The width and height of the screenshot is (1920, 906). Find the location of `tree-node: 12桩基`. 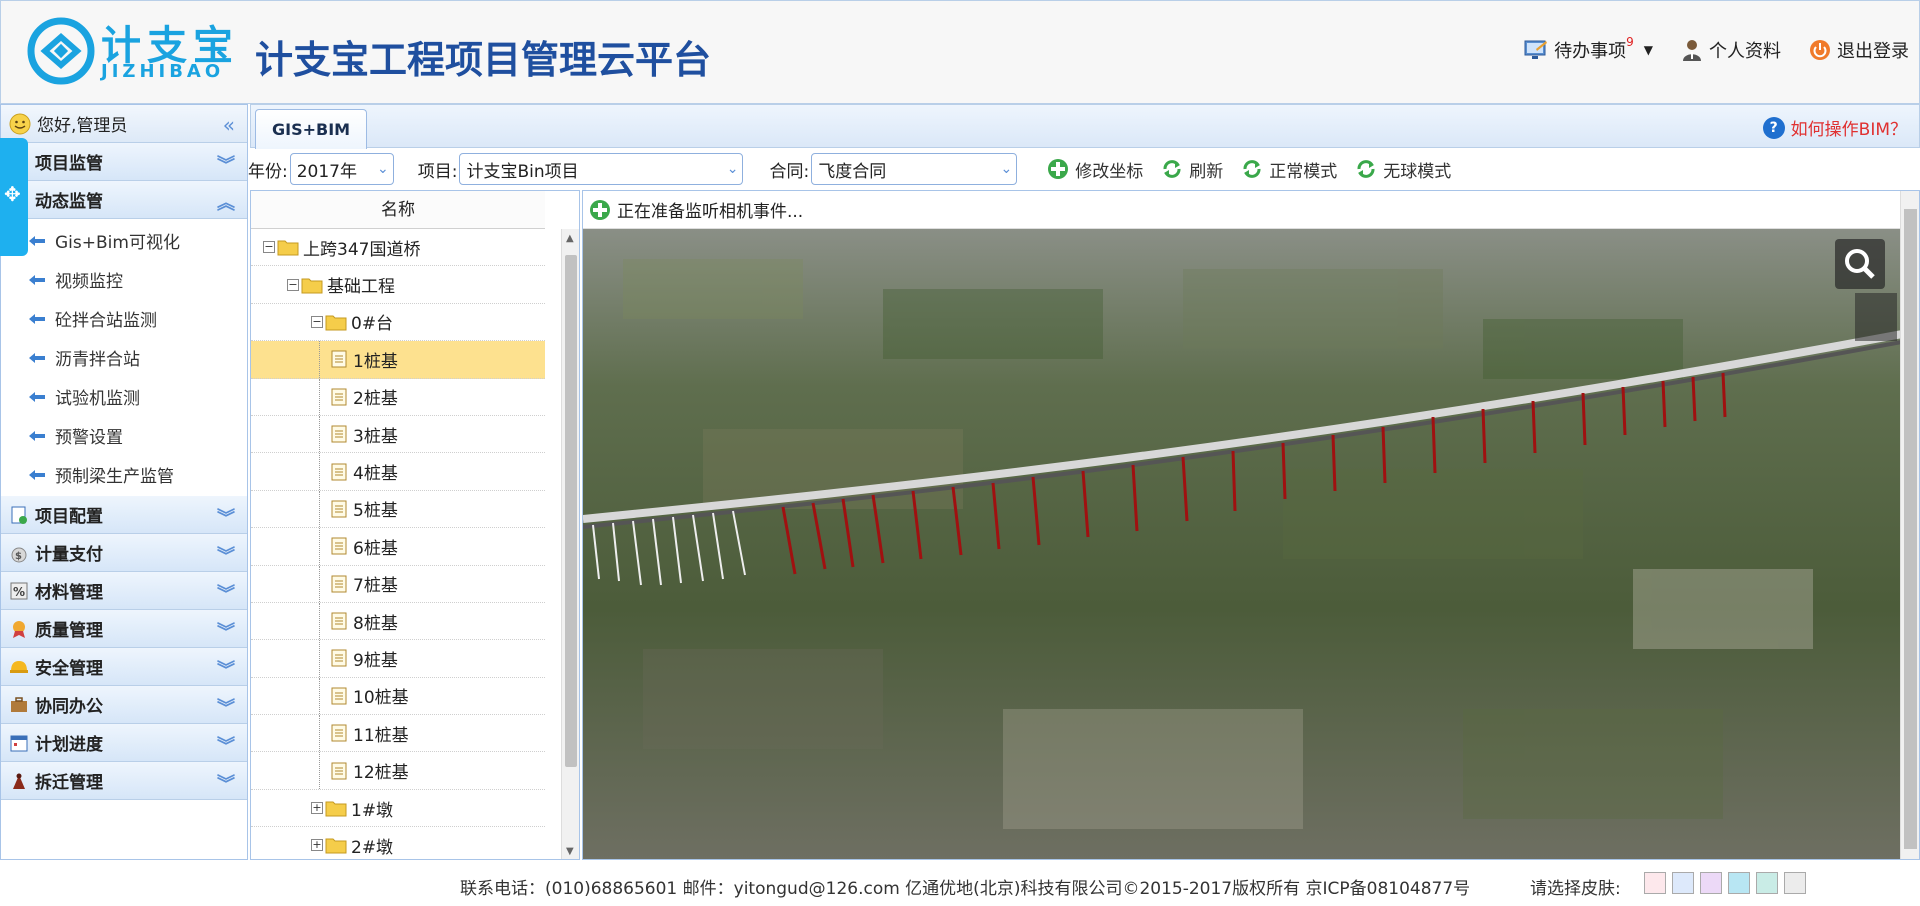

tree-node: 12桩基 is located at coordinates (398, 771).